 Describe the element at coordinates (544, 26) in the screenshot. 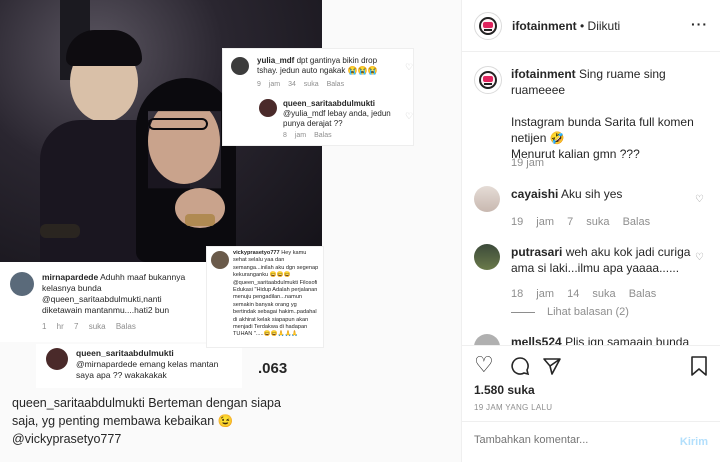

I see `header-username: ifotainment` at that location.